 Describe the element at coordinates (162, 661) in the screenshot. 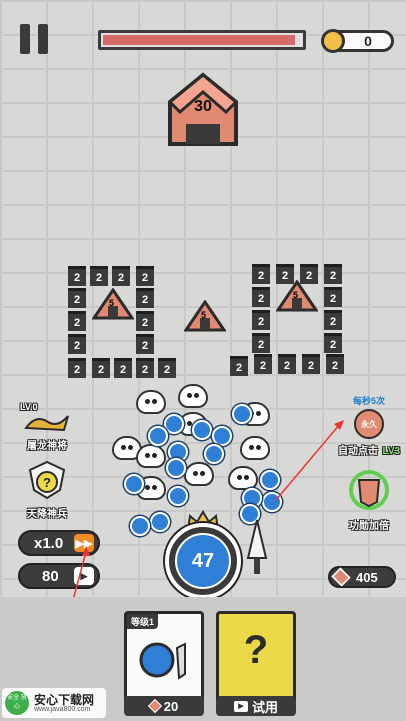

I see `weapon-icon` at that location.